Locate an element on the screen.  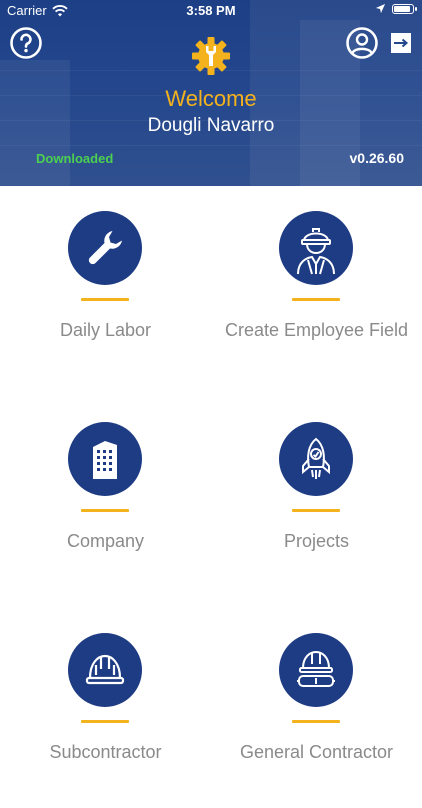
app-logo-gear-icon is located at coordinates (211, 56).